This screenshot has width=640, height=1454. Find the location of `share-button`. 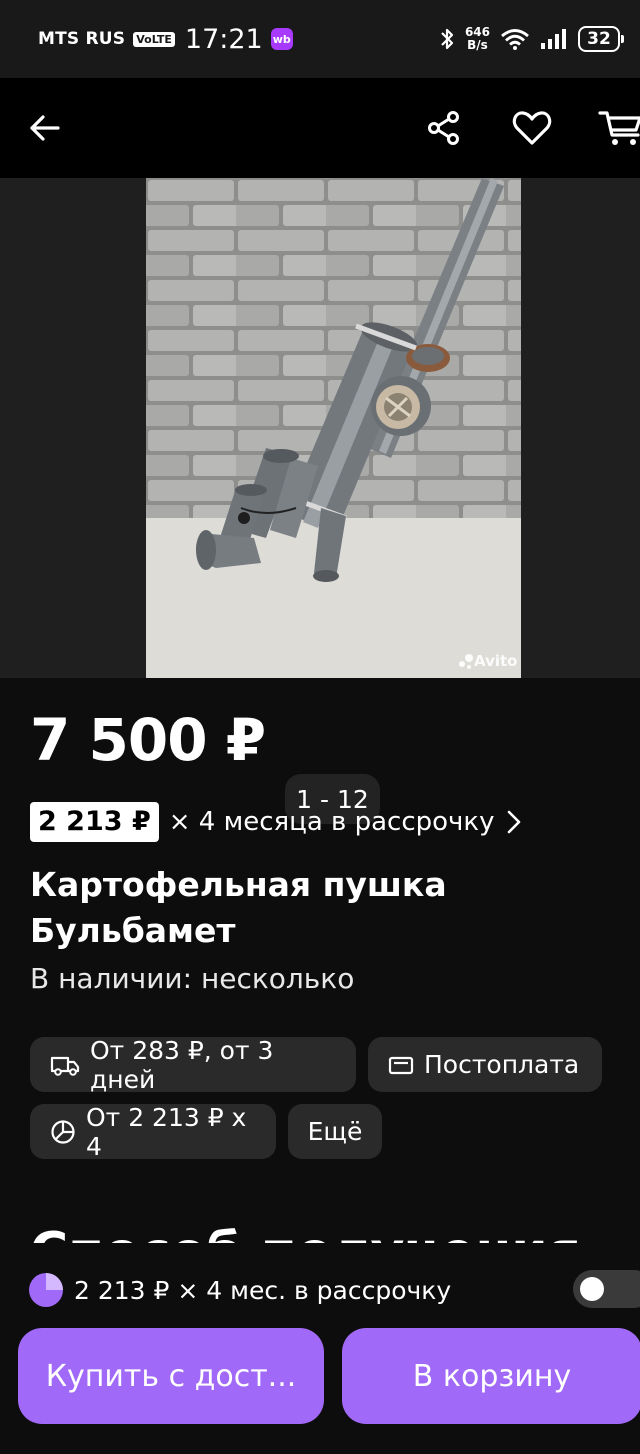

share-button is located at coordinates (444, 128).